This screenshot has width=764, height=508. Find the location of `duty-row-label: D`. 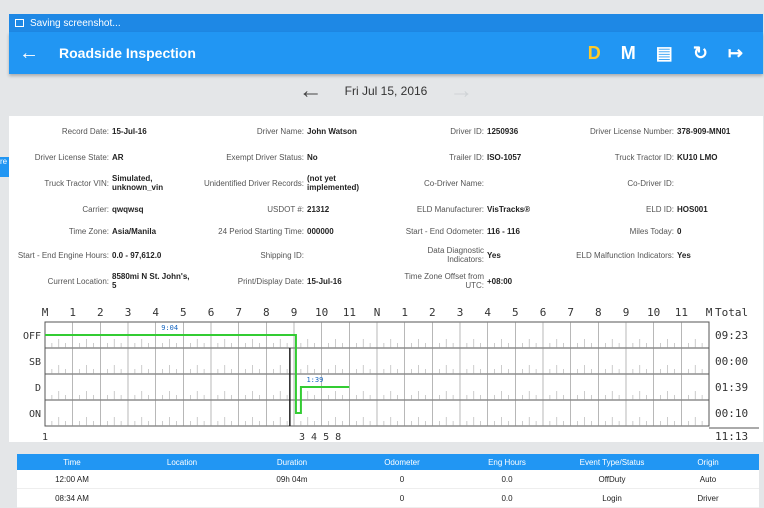

duty-row-label: D is located at coordinates (38, 388).